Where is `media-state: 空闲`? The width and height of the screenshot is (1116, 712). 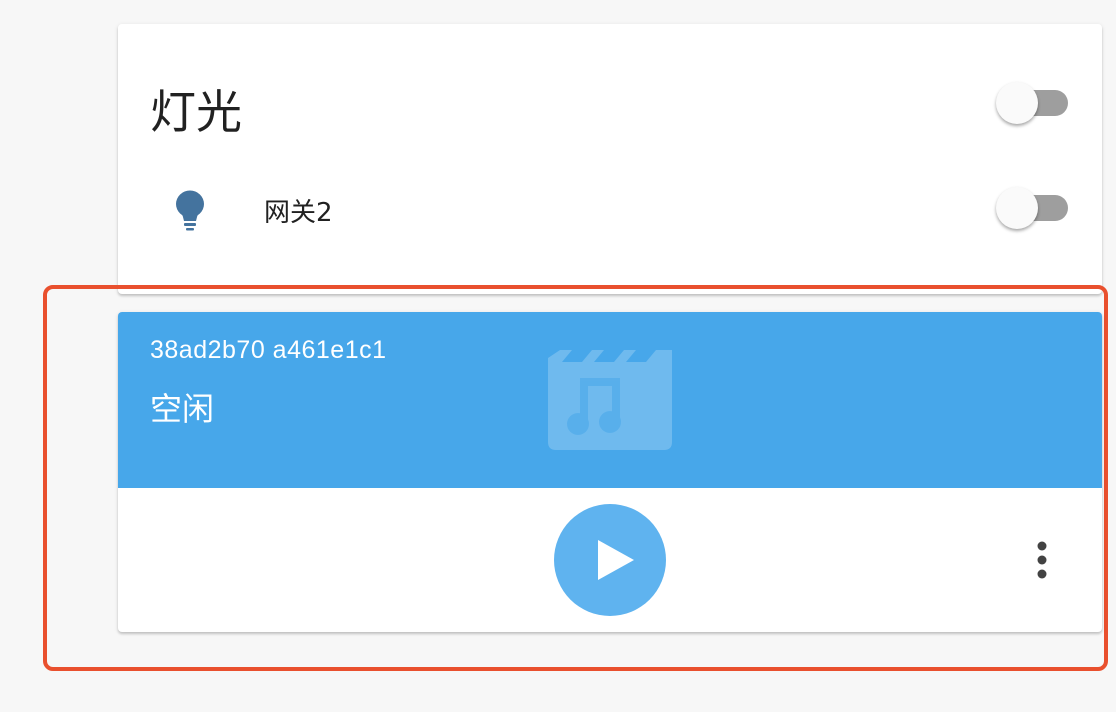 media-state: 空闲 is located at coordinates (182, 409).